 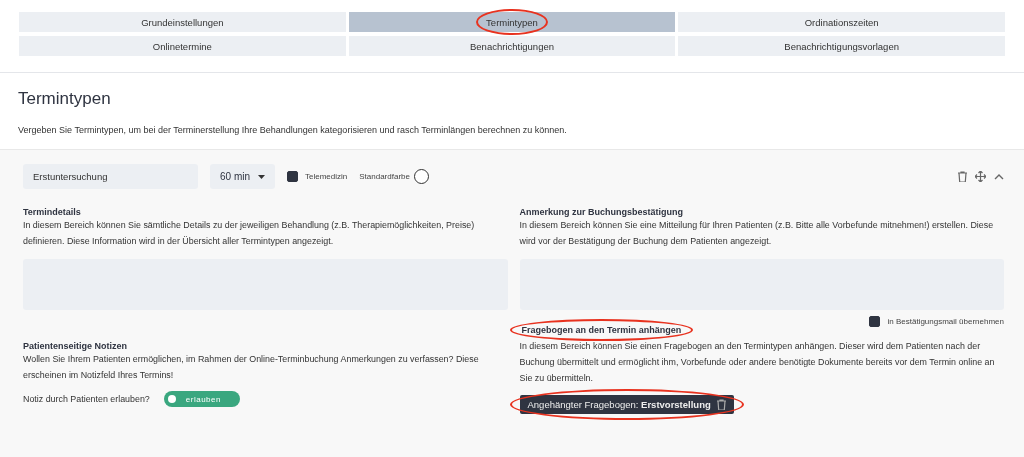 What do you see at coordinates (757, 233) in the screenshot?
I see `section-text: In diesem Bereich können Sie eine Mitteilung für Ihren Patienten (z.B. Bitte alle Vorbefunde mitnehmen!) erstellen. Diese wird vor der Bestätigung der Buchung dem Patienten angezeigt.` at bounding box center [757, 233].